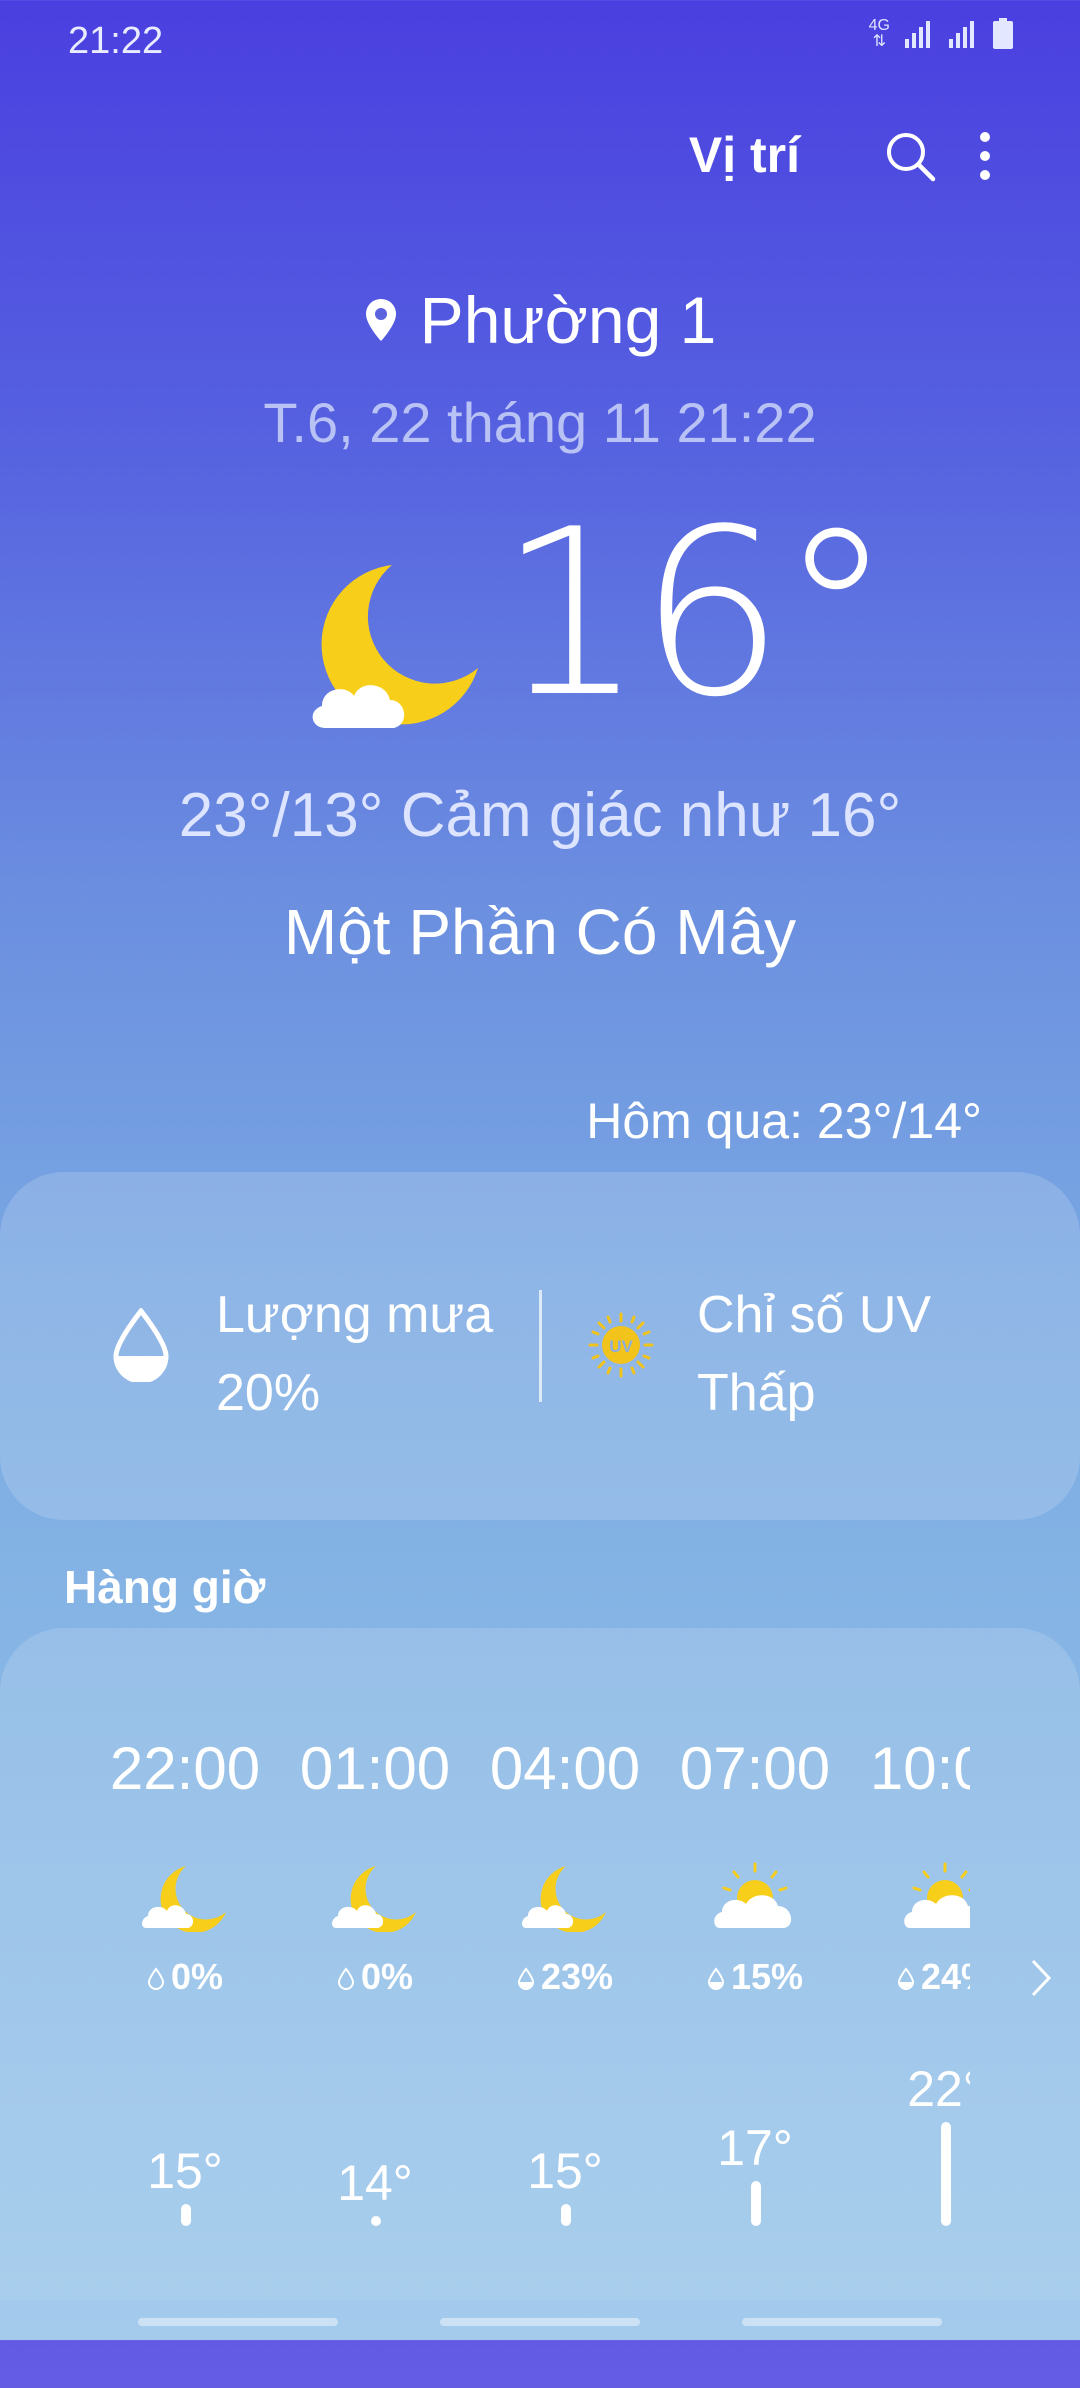 The image size is (1080, 2388). Describe the element at coordinates (744, 155) in the screenshot. I see `location-button: Vị trí` at that location.